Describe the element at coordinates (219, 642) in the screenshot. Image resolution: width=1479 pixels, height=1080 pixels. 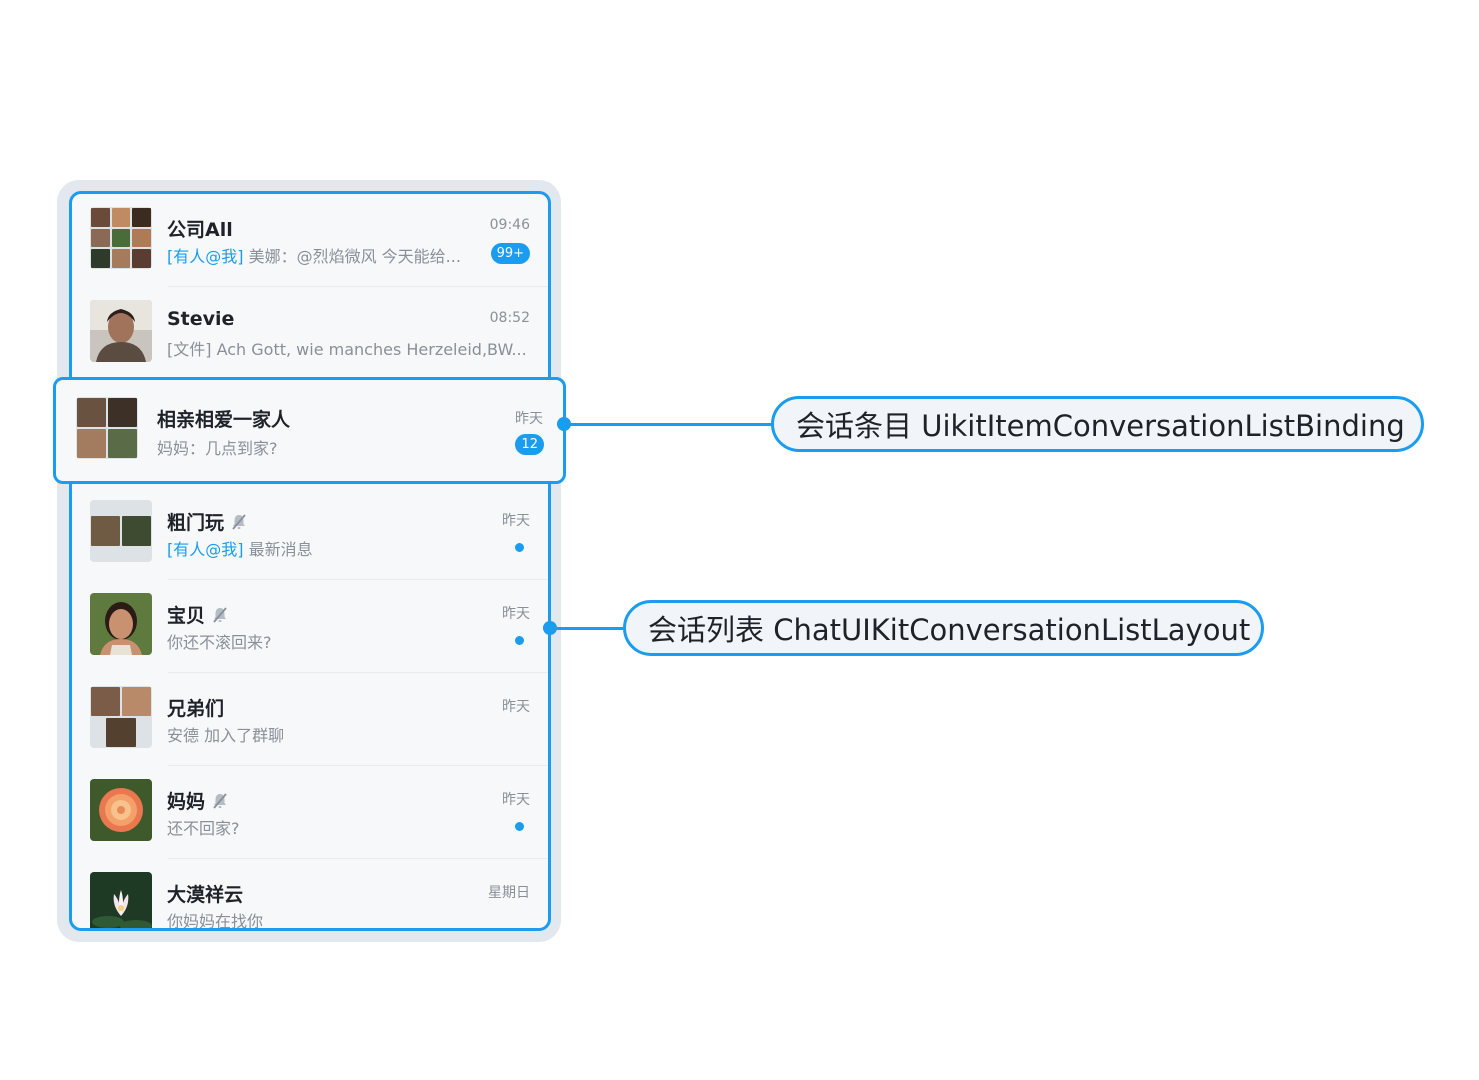
I see `conversation-preview: 你还不滚回来?` at that location.